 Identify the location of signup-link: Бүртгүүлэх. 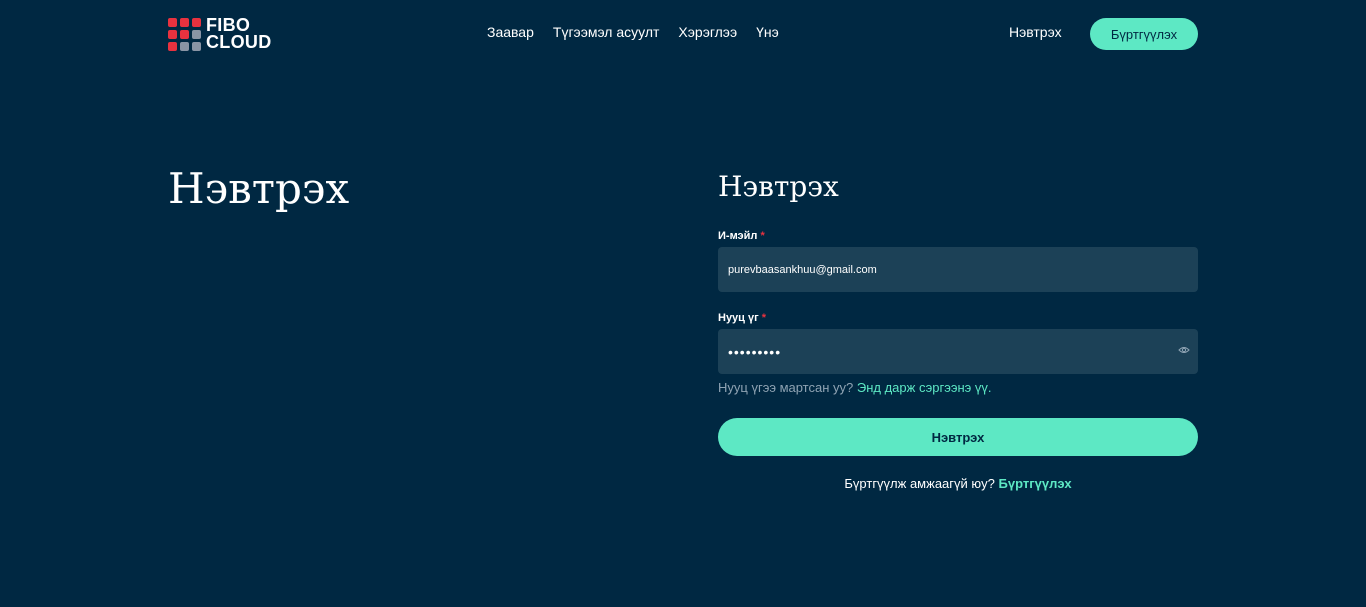
(1035, 483).